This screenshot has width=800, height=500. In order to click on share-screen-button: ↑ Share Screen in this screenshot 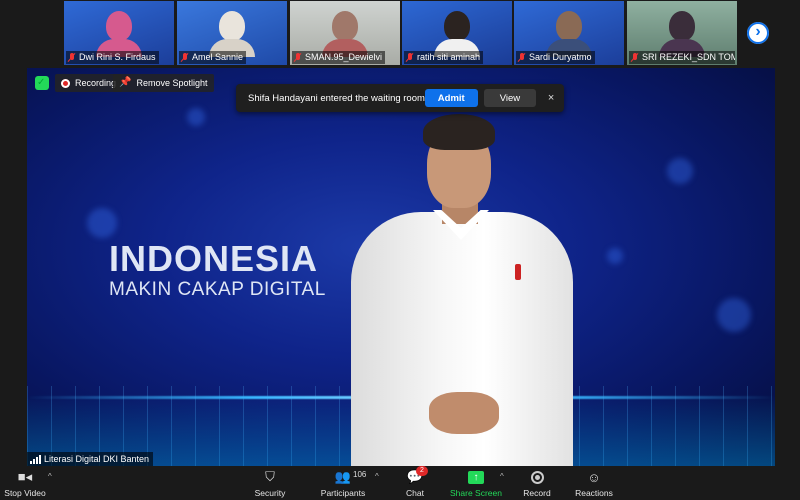, I will do `click(476, 484)`.